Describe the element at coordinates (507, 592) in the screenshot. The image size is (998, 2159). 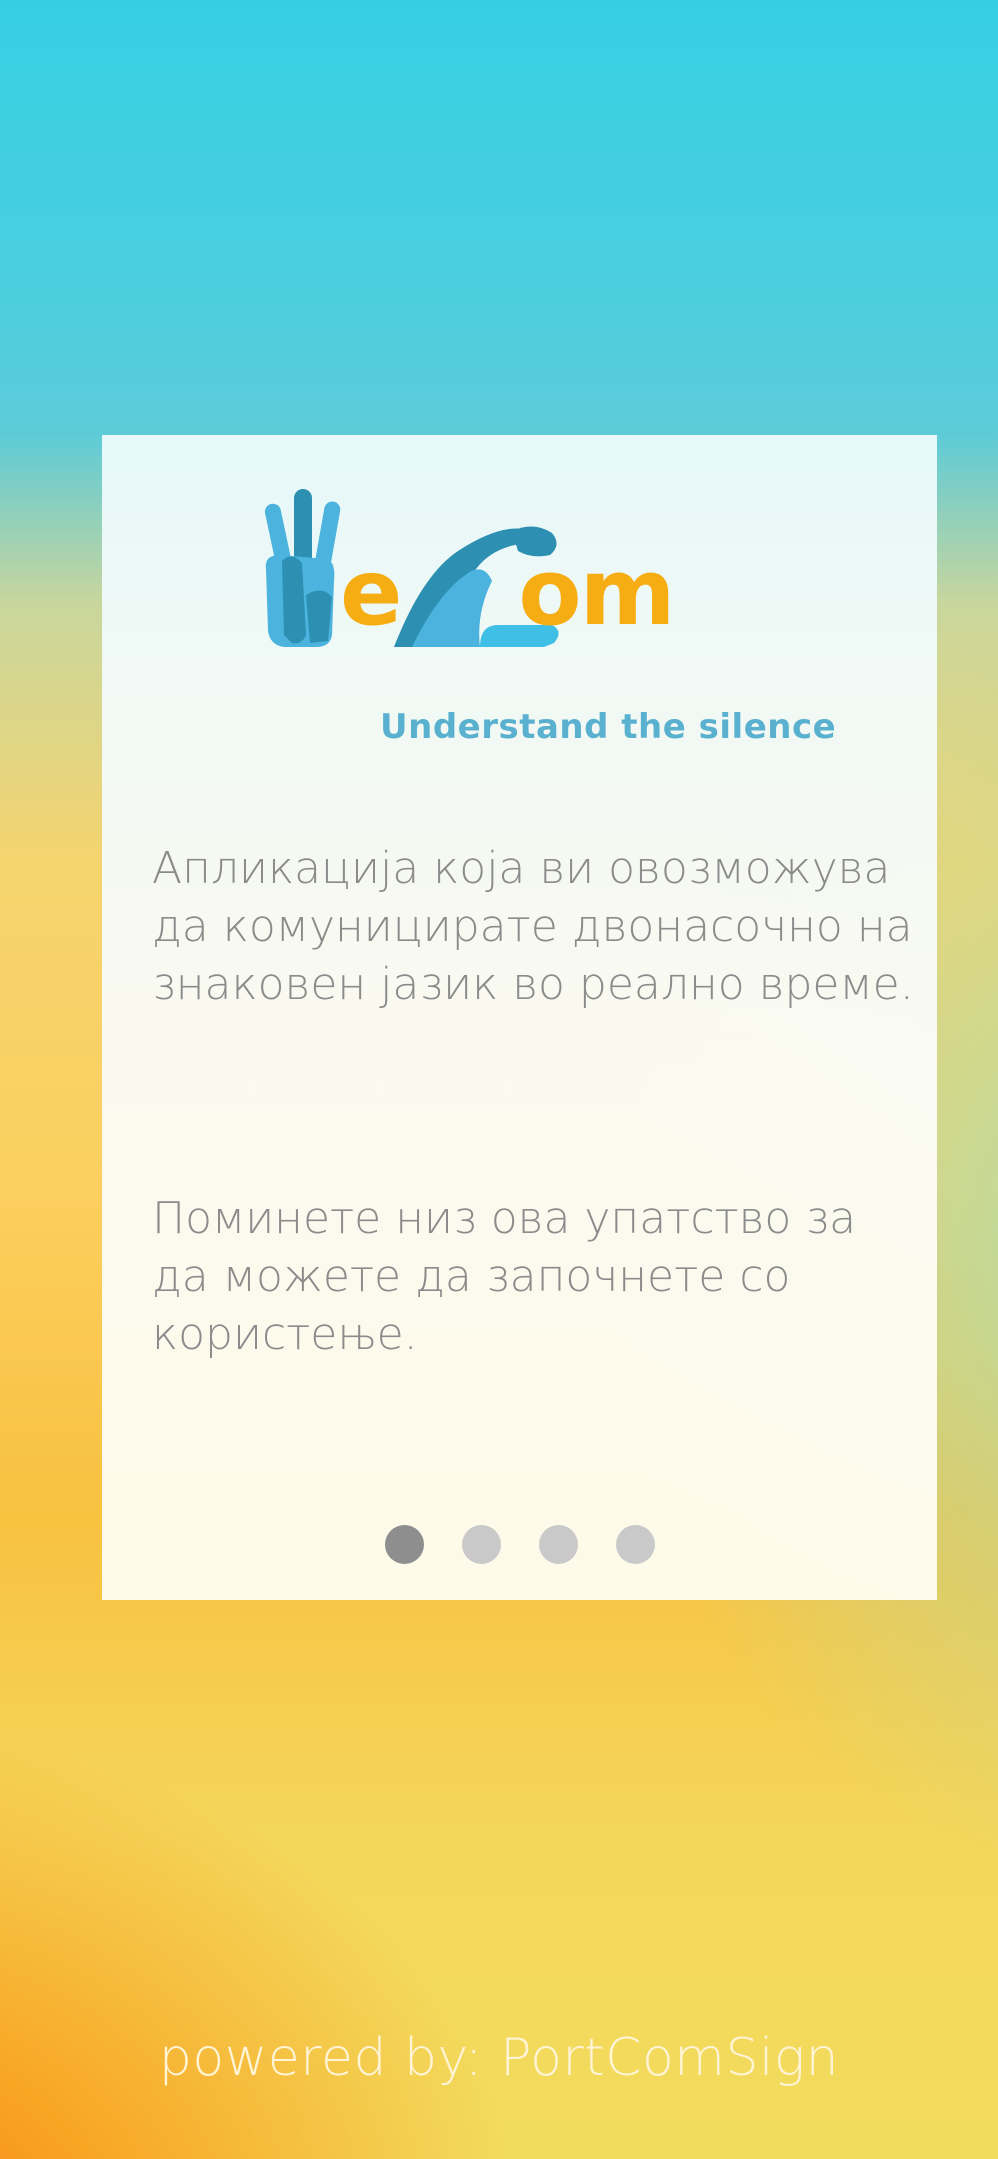
I see `logo-wordmark: e om` at that location.